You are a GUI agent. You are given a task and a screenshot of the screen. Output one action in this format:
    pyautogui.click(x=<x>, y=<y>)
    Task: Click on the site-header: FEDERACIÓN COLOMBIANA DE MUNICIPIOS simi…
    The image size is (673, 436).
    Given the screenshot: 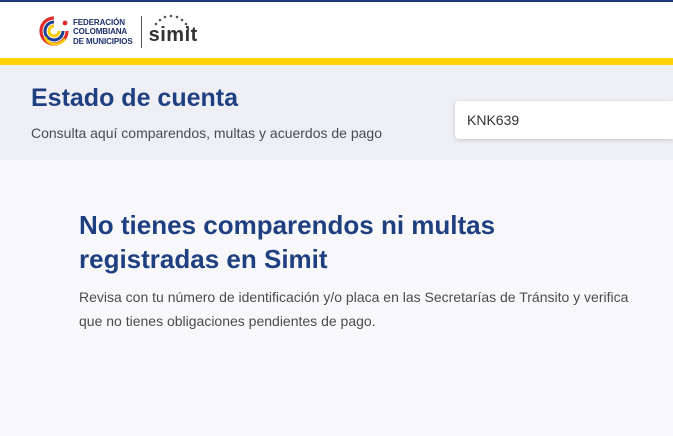 What is the action you would take?
    pyautogui.click(x=336, y=30)
    